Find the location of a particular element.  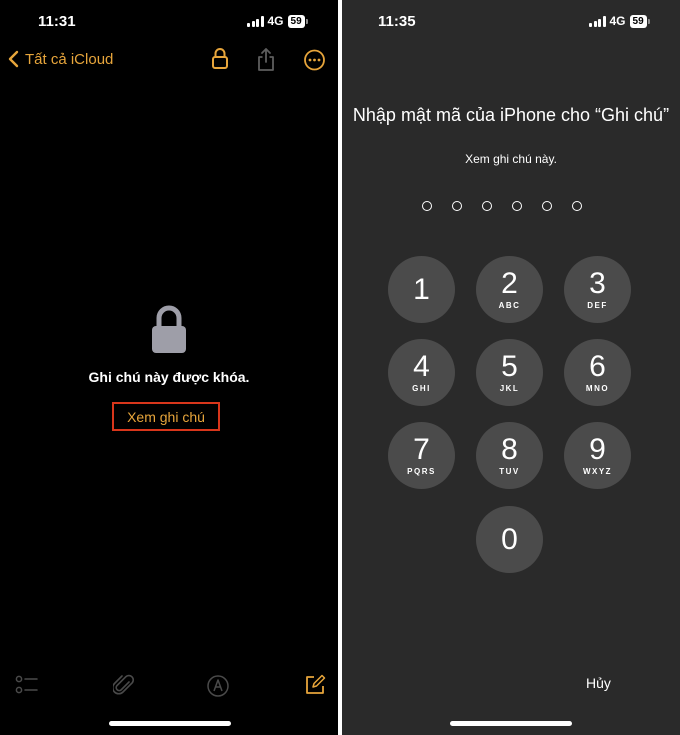

back-label: Tất cả iCloud is located at coordinates (69, 59).